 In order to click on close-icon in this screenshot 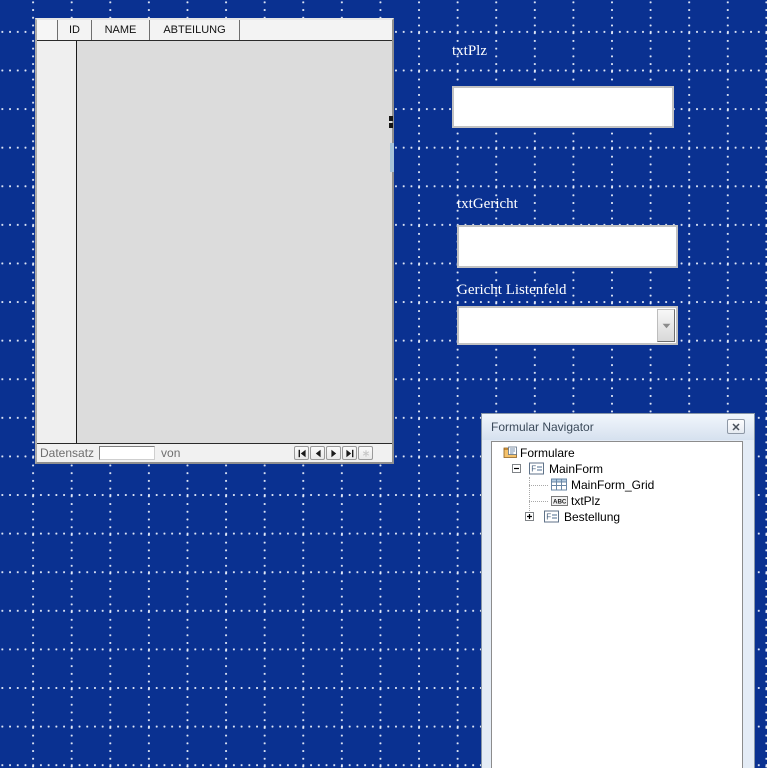, I will do `click(736, 426)`.